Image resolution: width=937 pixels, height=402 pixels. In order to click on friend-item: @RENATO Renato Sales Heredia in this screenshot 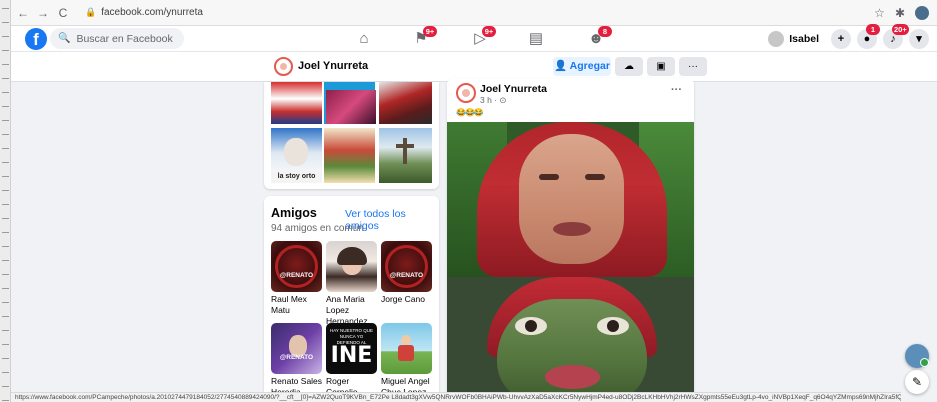, I will do `click(297, 360)`.